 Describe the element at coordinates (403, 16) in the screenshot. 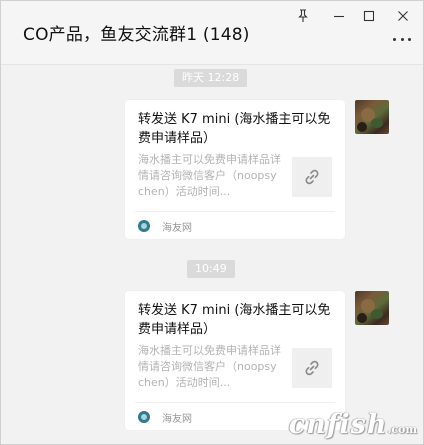

I see `close-icon` at that location.